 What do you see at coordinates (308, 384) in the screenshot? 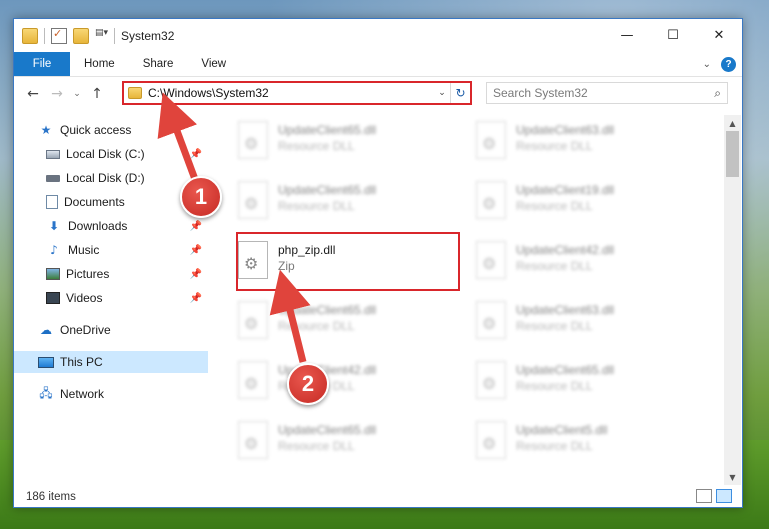
I see `step-2-callout: 2` at bounding box center [308, 384].